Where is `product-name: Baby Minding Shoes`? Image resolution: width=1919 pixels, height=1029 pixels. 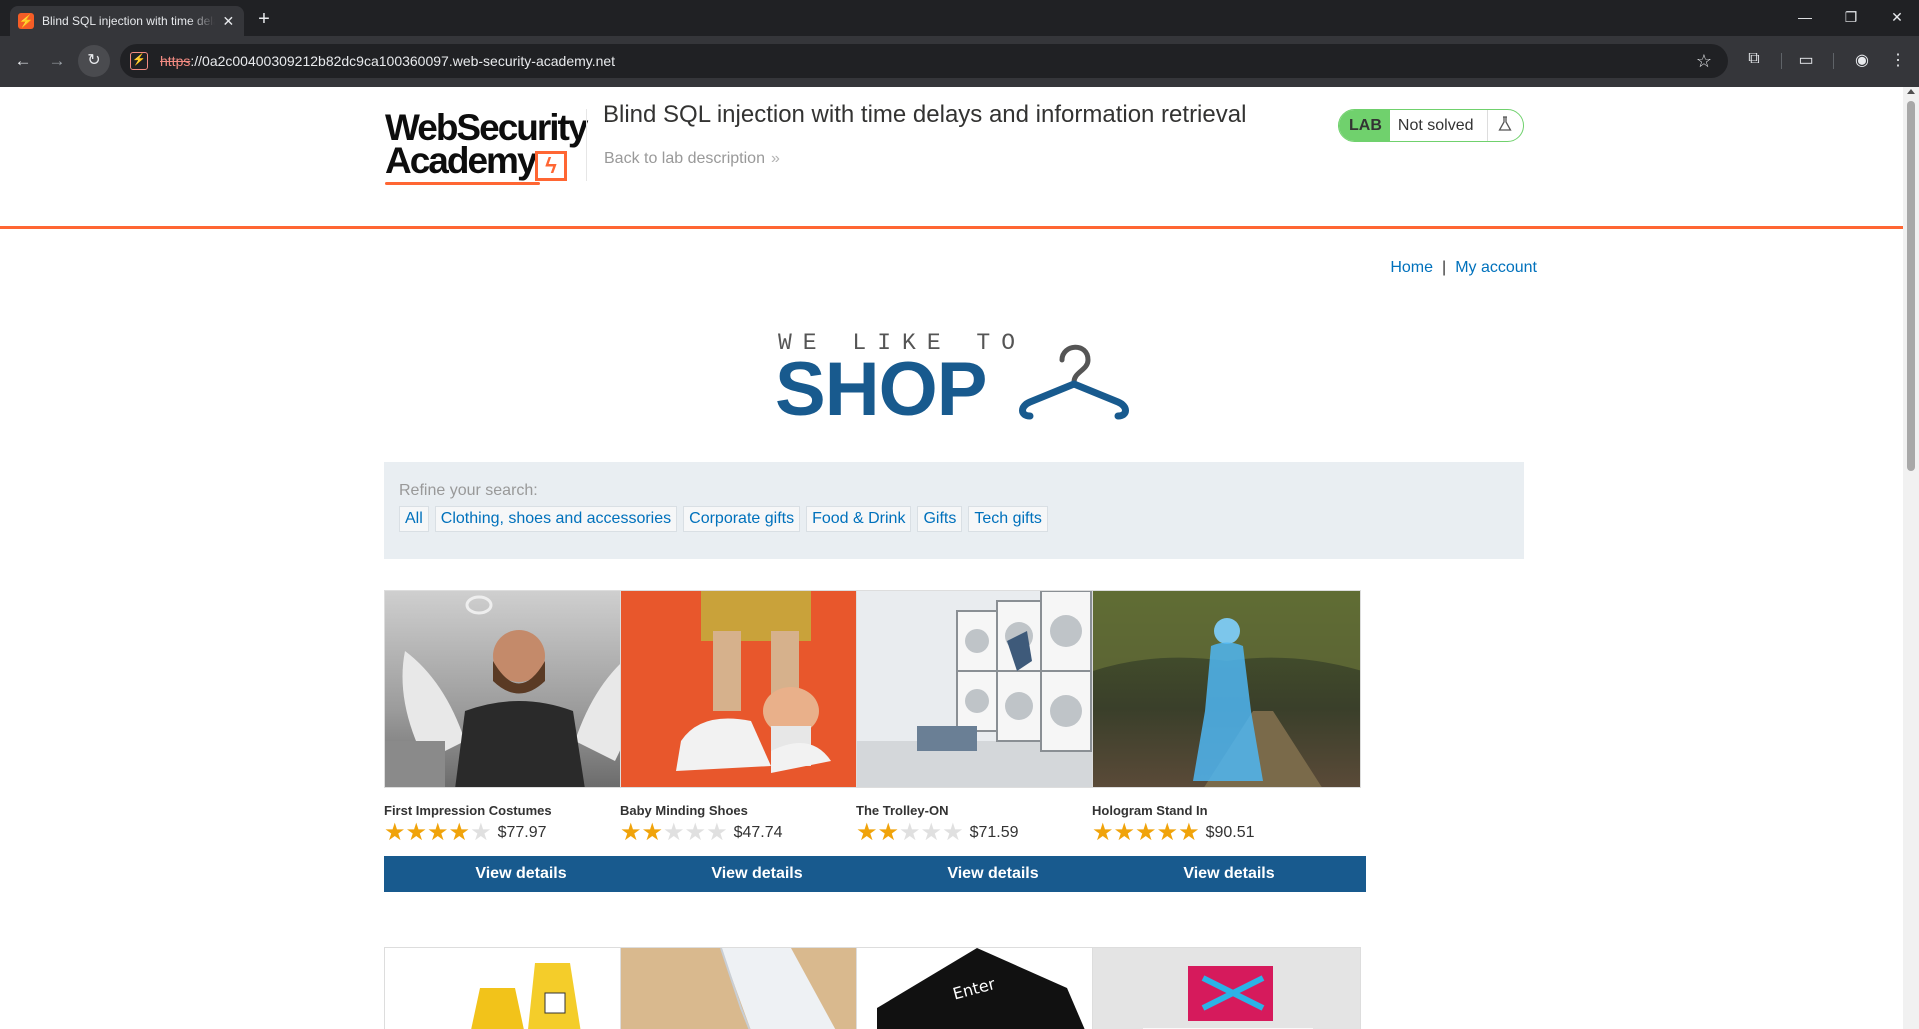
product-name: Baby Minding Shoes is located at coordinates (684, 810).